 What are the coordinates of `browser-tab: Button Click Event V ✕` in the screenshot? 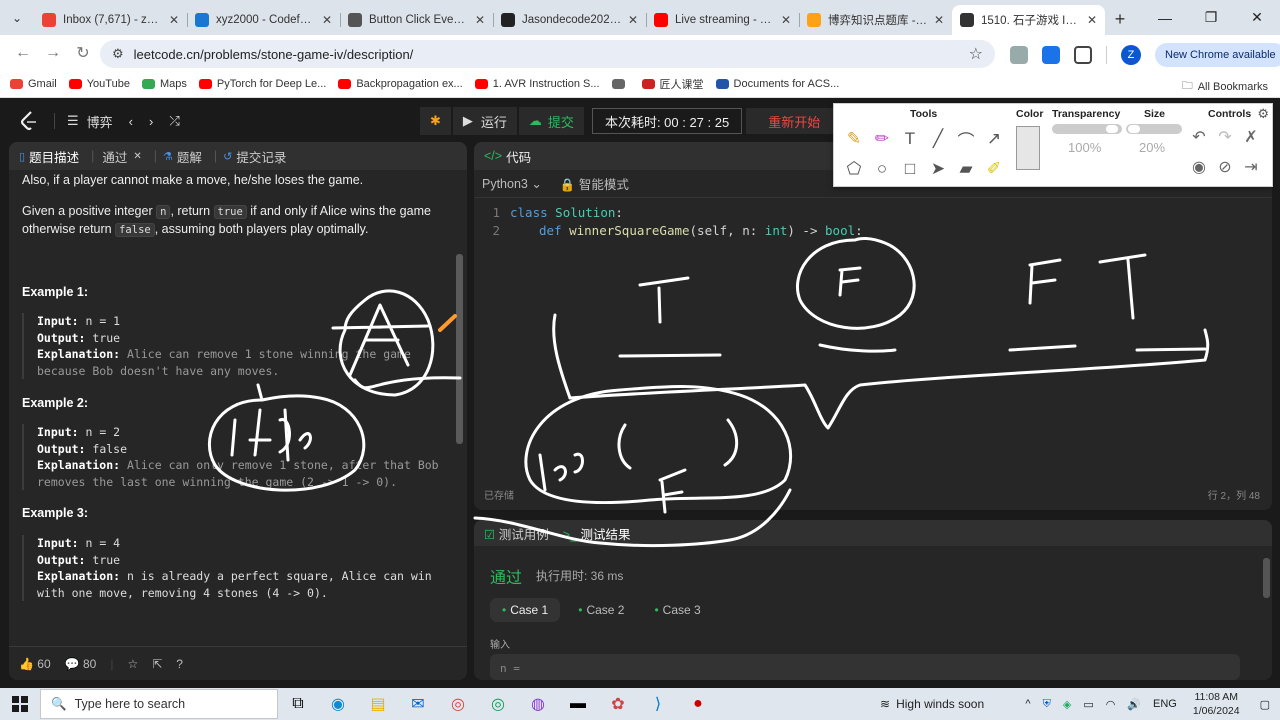 It's located at (416, 20).